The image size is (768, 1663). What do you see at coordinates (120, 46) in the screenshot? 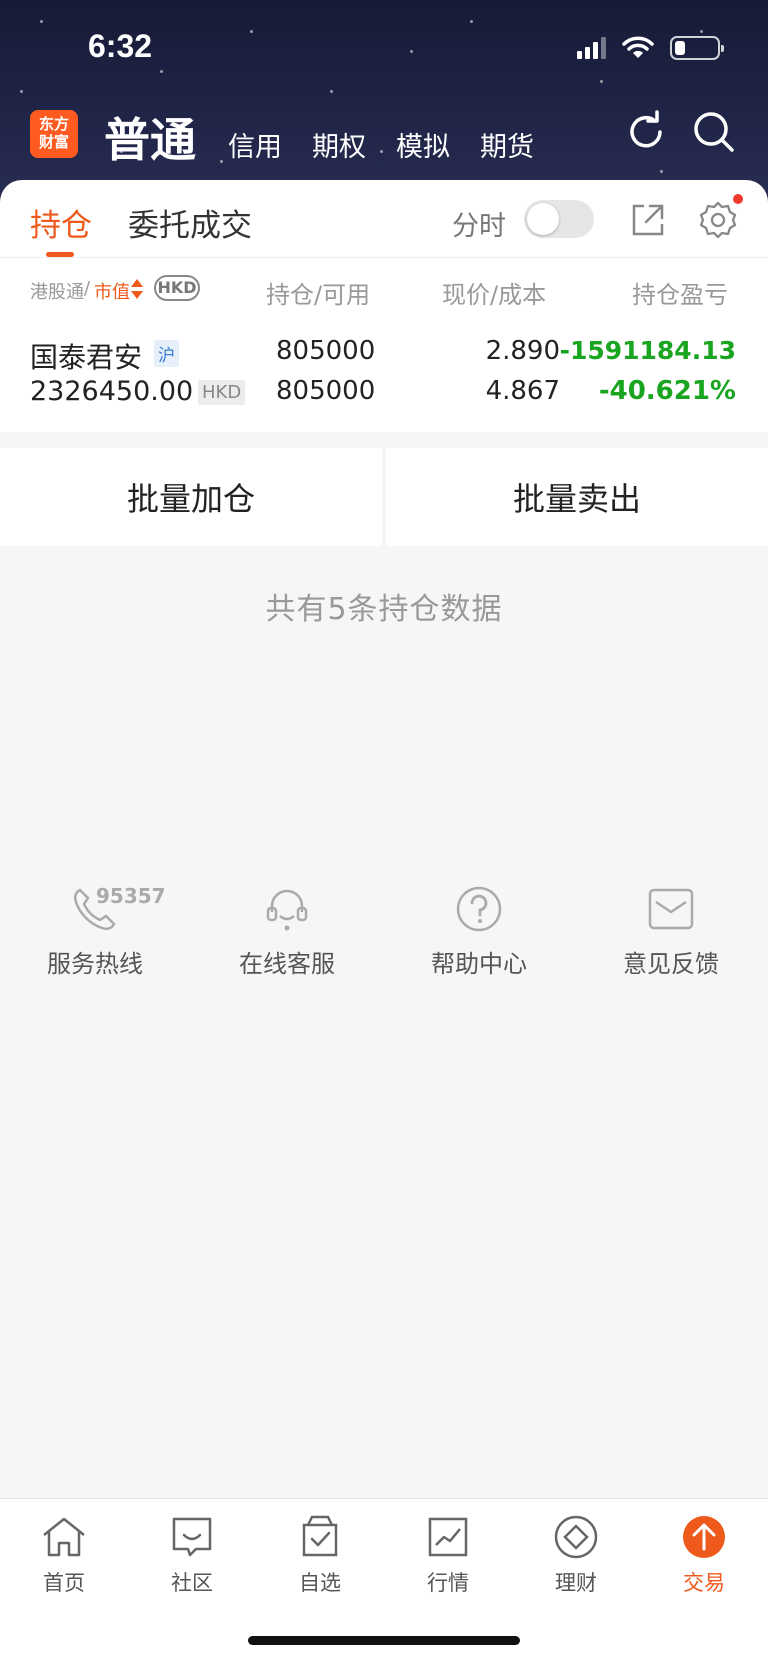
I see `status-time: 6:32` at bounding box center [120, 46].